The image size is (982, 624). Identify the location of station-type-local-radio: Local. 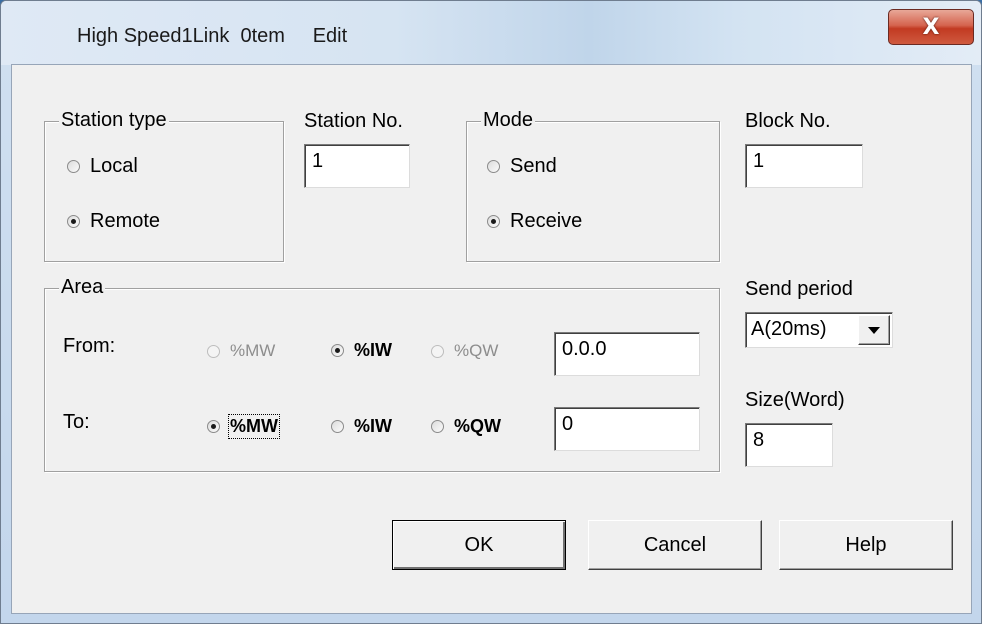
(102, 166).